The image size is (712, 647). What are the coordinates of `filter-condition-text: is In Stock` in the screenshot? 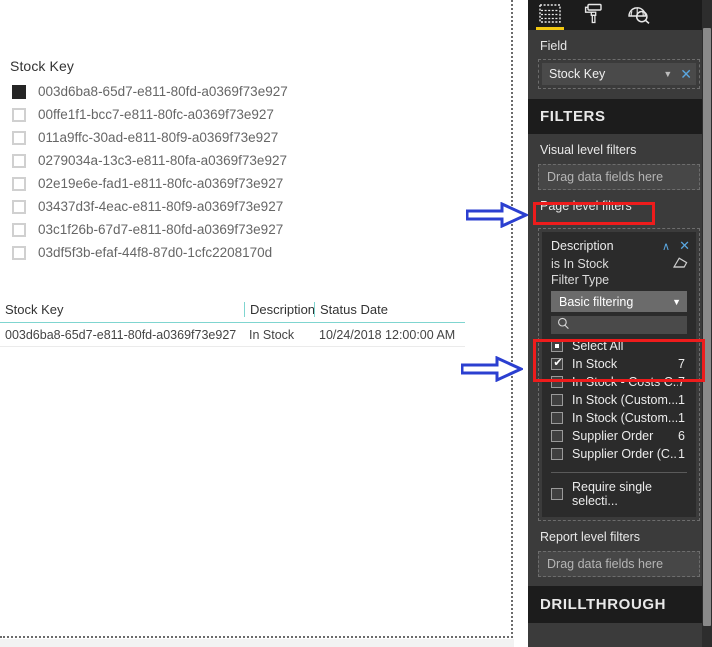 It's located at (580, 264).